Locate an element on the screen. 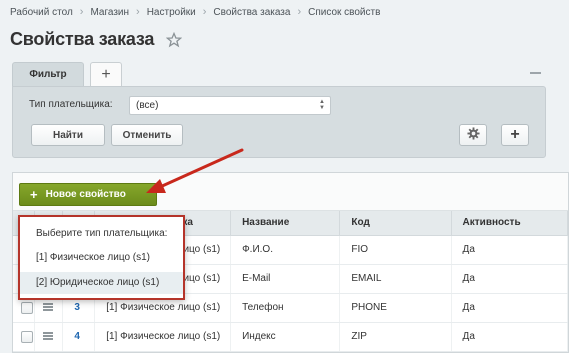  row-code: ZIP is located at coordinates (395, 337).